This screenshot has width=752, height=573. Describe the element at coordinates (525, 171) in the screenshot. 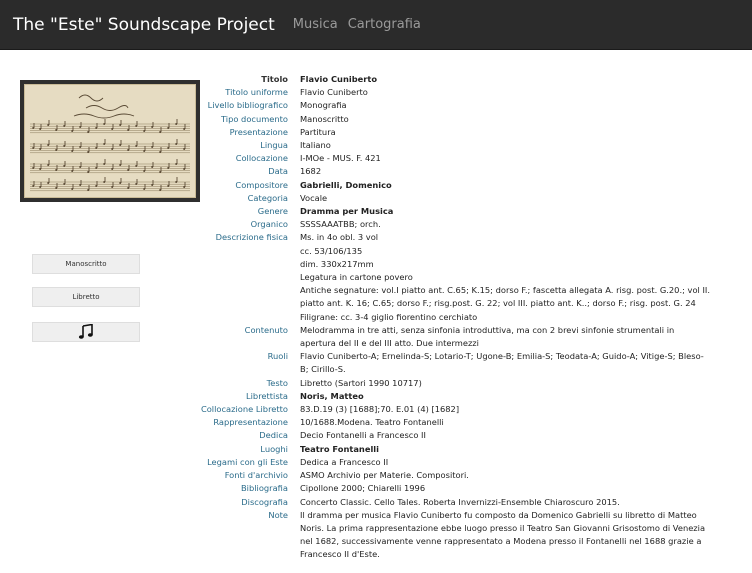

I see `record-value: 1682` at that location.